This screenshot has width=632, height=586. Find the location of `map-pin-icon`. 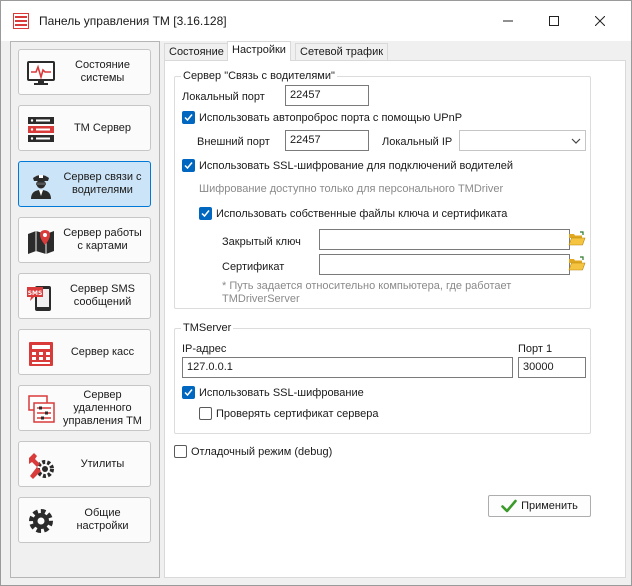

map-pin-icon is located at coordinates (41, 242).